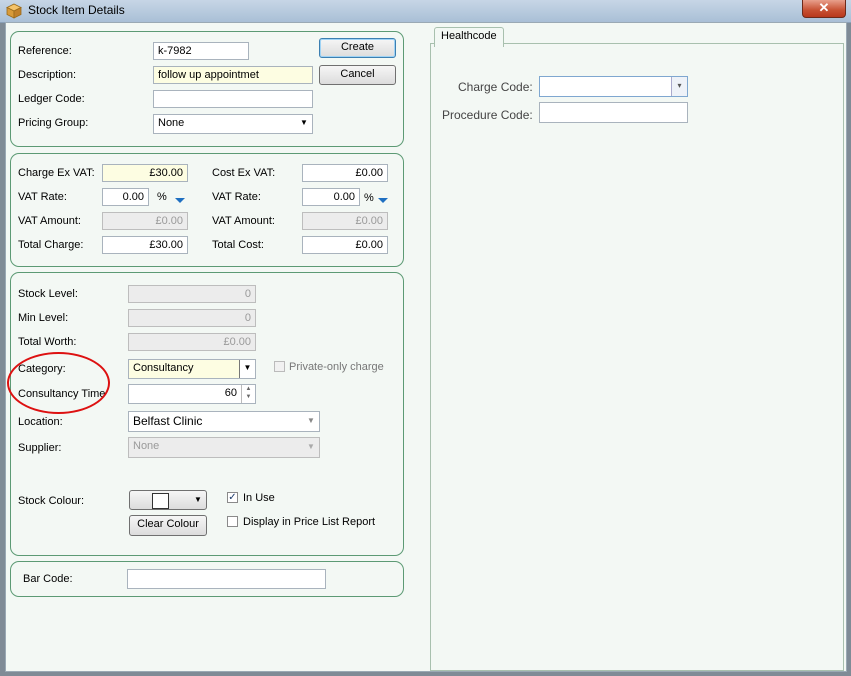  I want to click on vat-amount-label: VAT Amount:, so click(49, 221).